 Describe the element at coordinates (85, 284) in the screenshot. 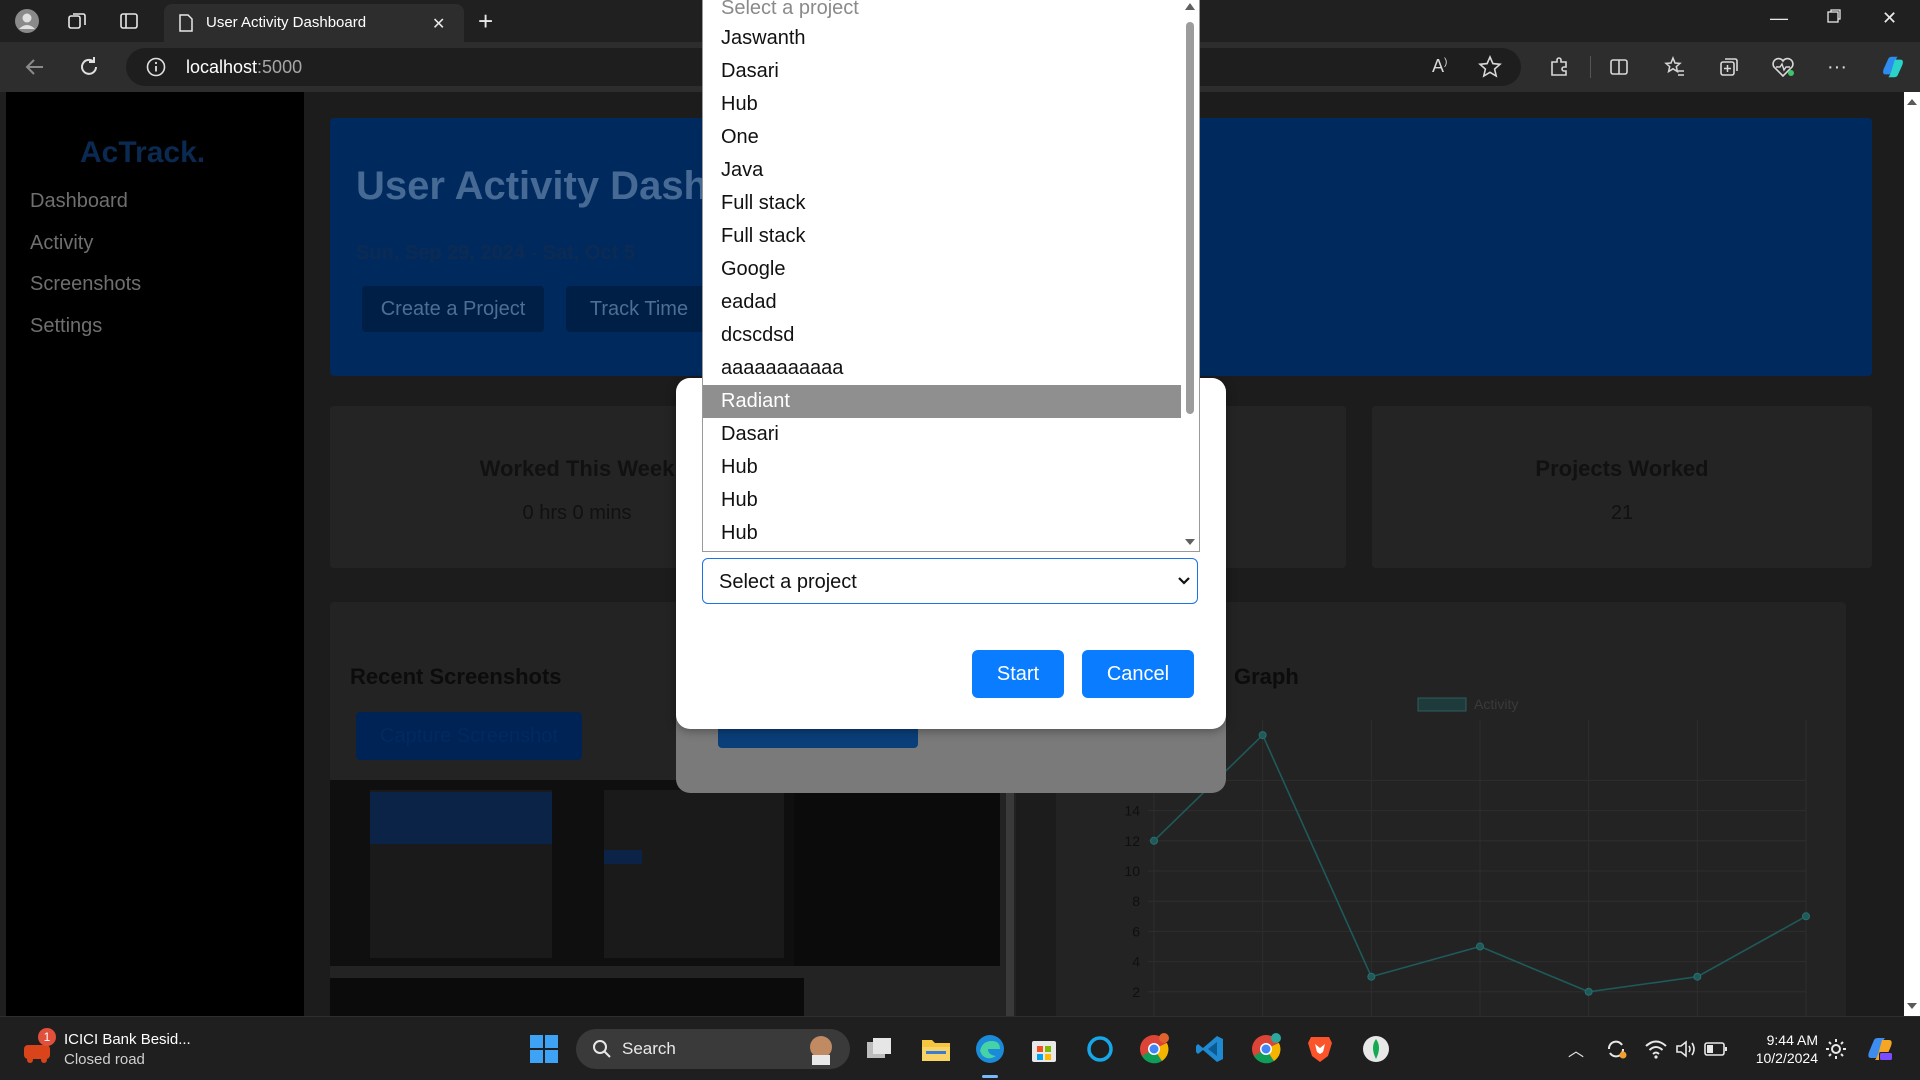

I see `sidebar-item-screenshots: Screenshots` at that location.